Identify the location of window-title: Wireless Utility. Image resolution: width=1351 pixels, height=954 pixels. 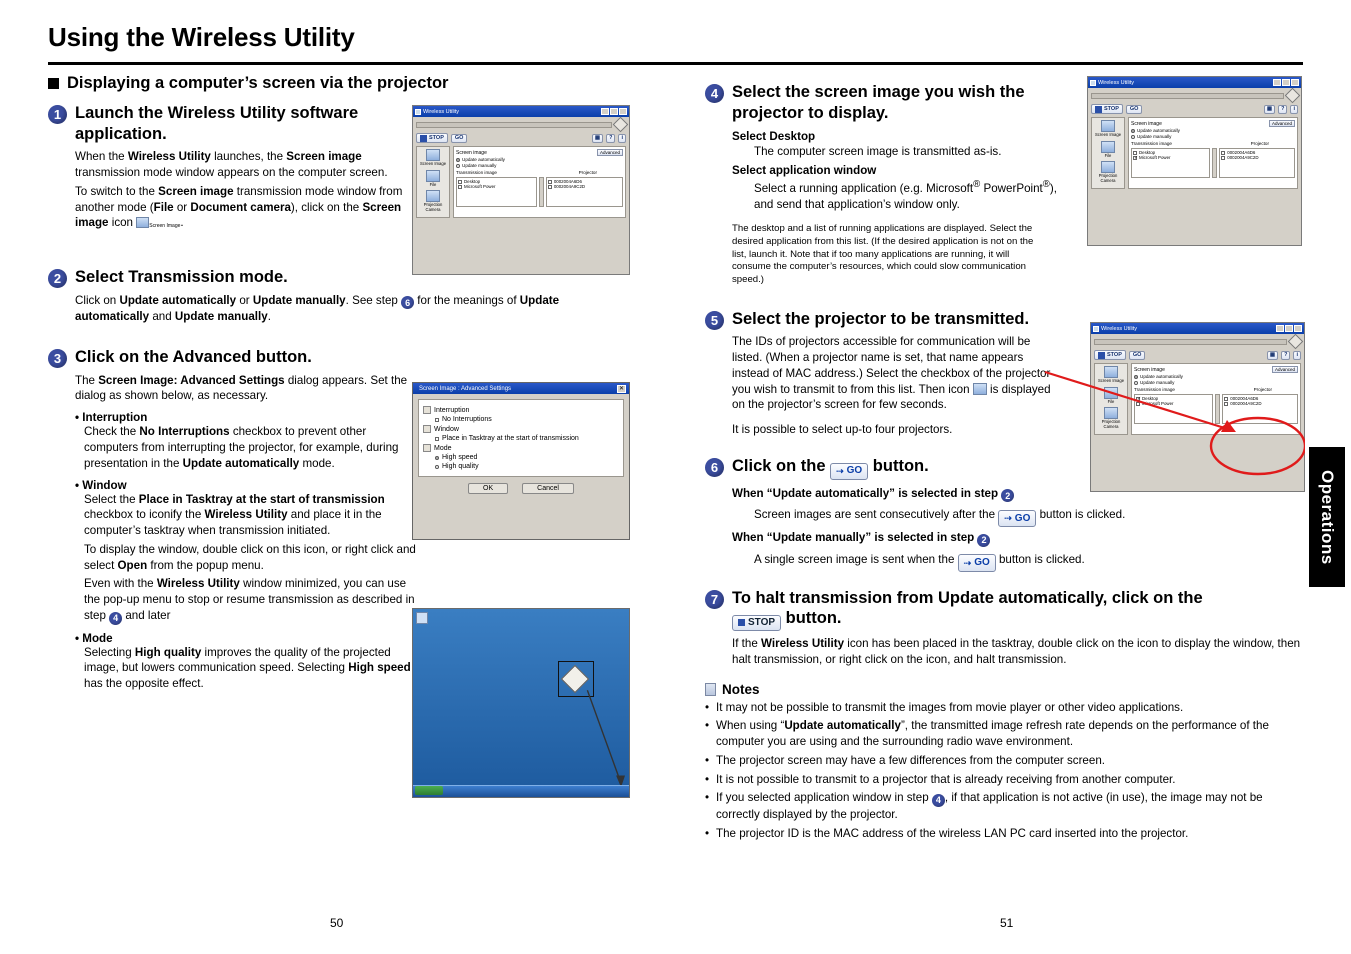
(441, 111).